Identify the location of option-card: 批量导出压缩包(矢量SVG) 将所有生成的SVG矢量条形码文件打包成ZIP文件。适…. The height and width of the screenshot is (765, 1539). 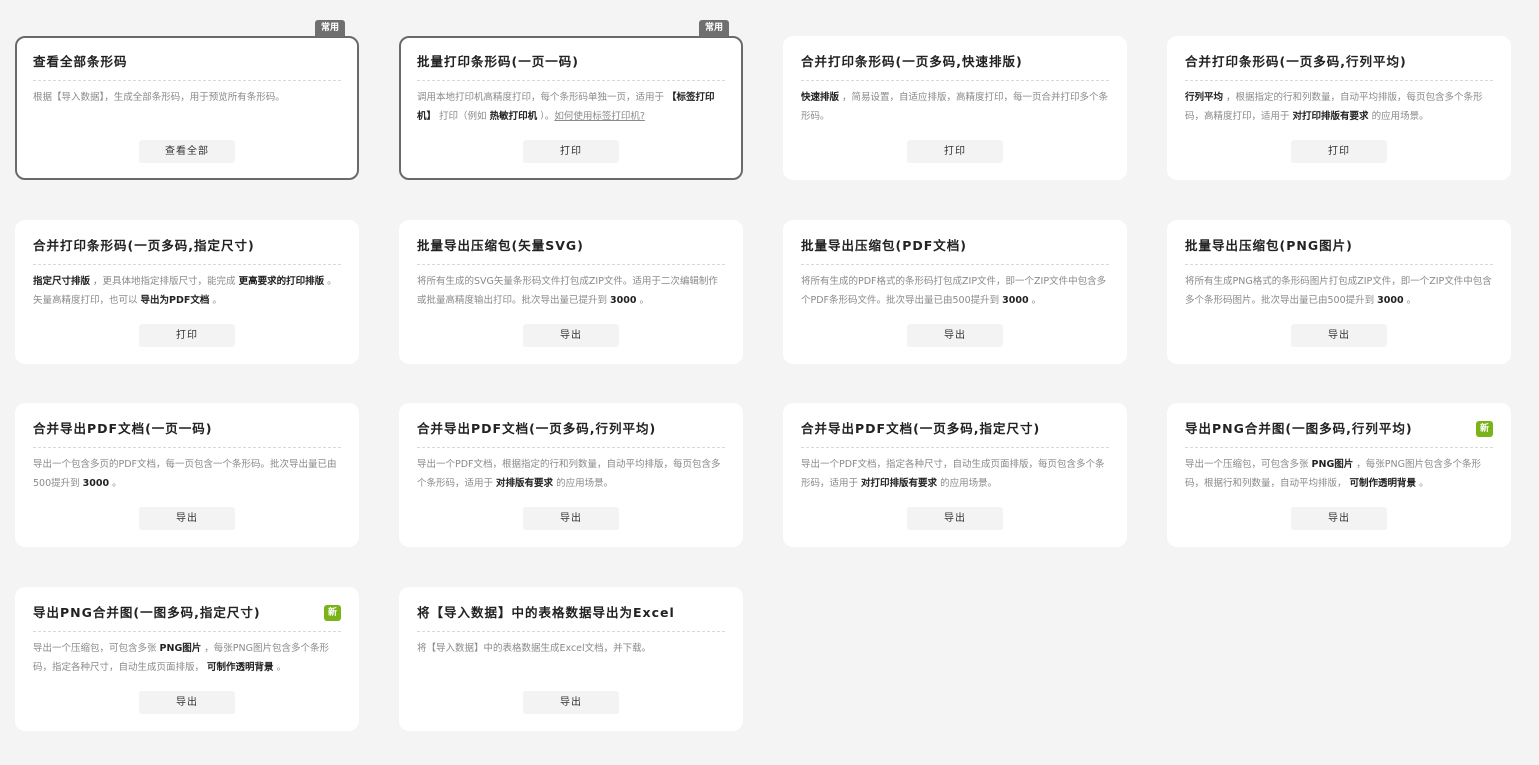
(571, 292).